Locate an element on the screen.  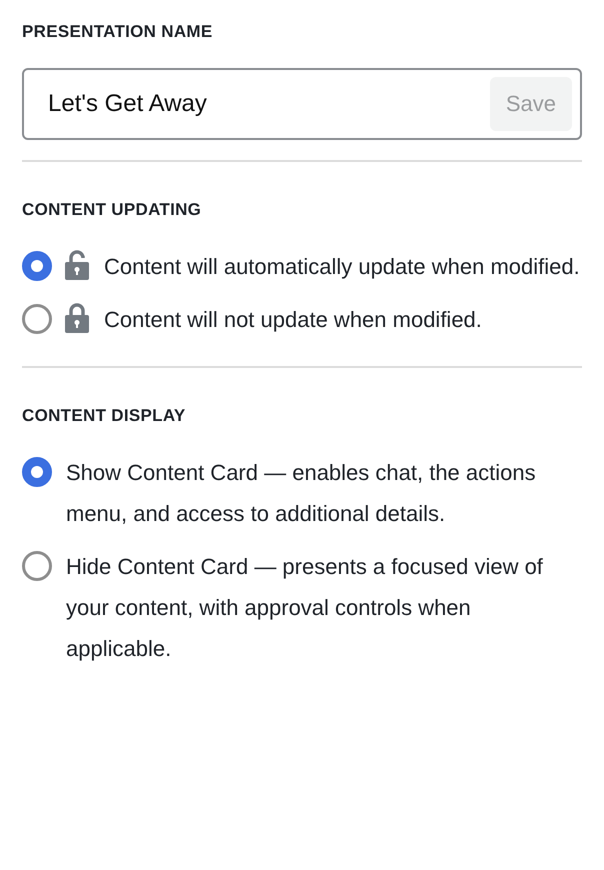
open-padlock-icon is located at coordinates (77, 264).